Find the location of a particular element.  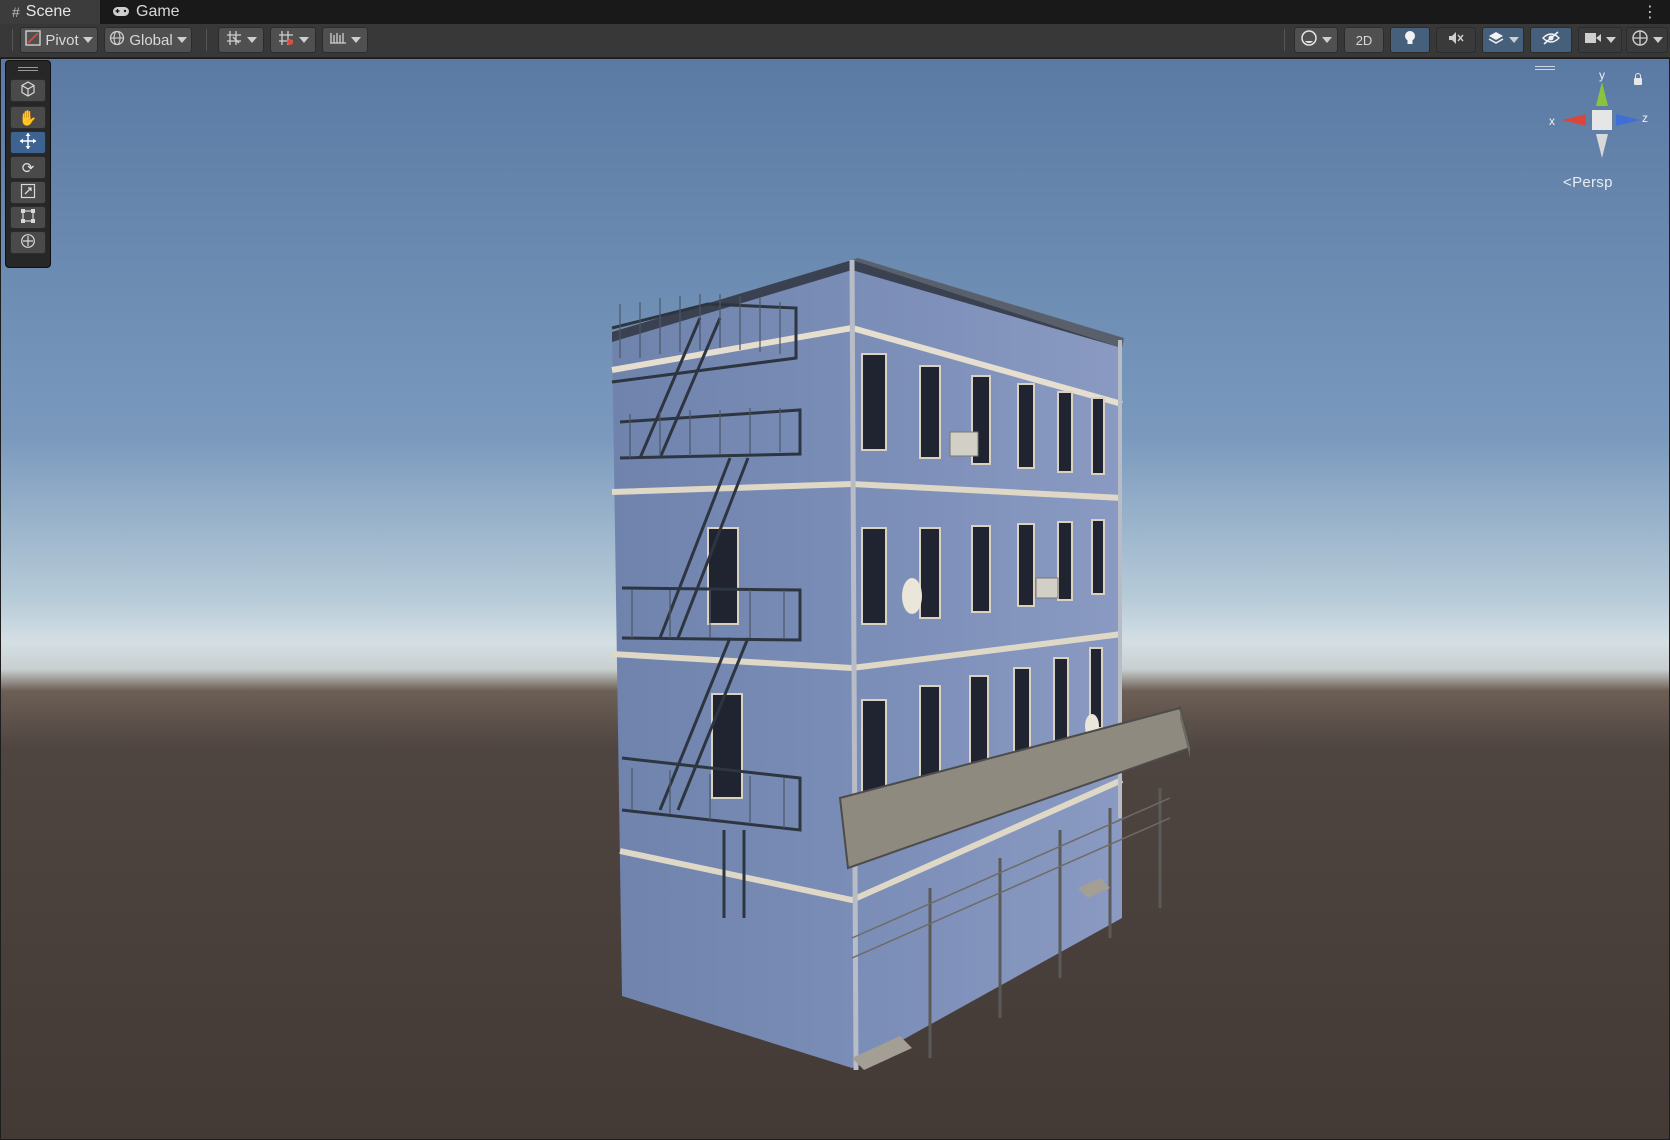

gizmo-x-label: x is located at coordinates (1552, 121).